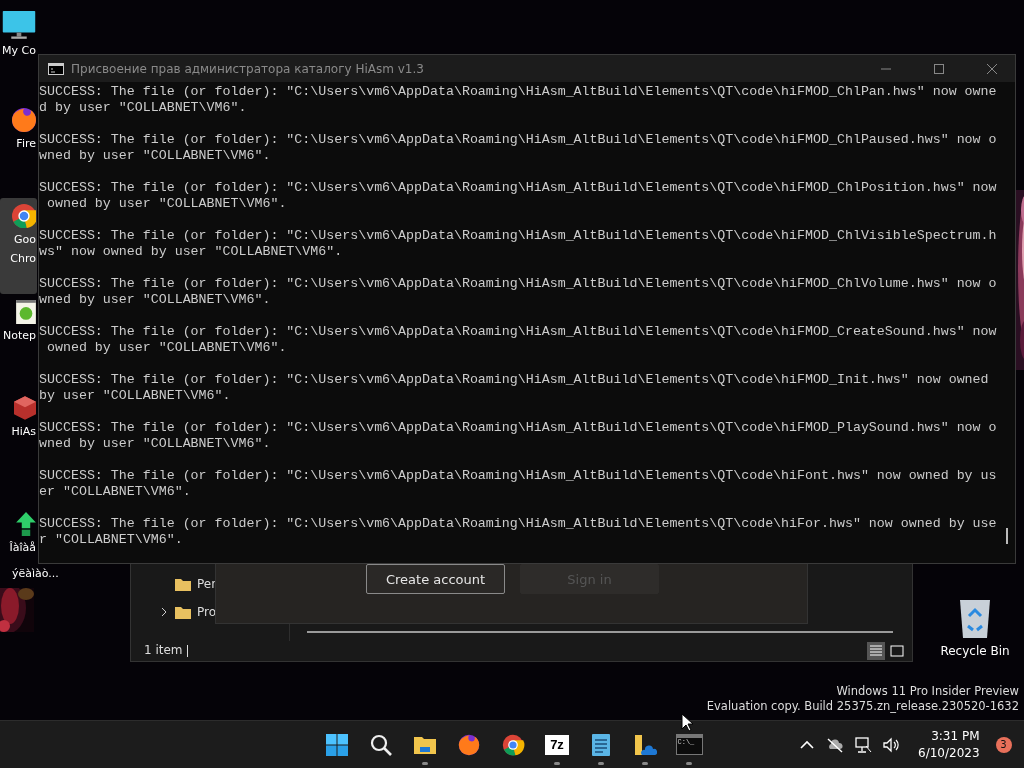  Describe the element at coordinates (337, 744) in the screenshot. I see `start-icon` at that location.